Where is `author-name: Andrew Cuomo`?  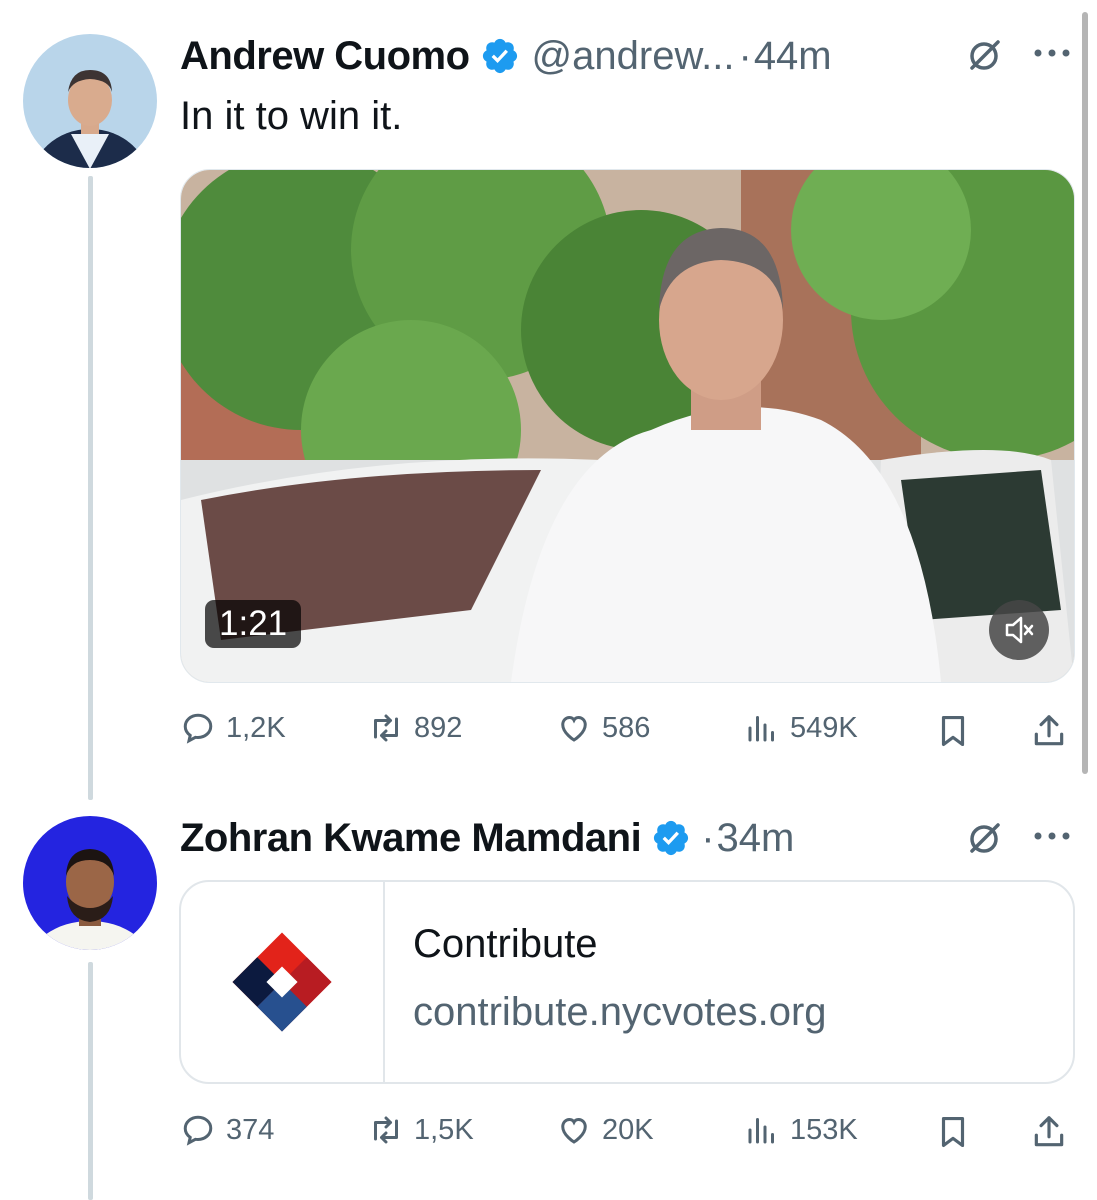 author-name: Andrew Cuomo is located at coordinates (325, 56).